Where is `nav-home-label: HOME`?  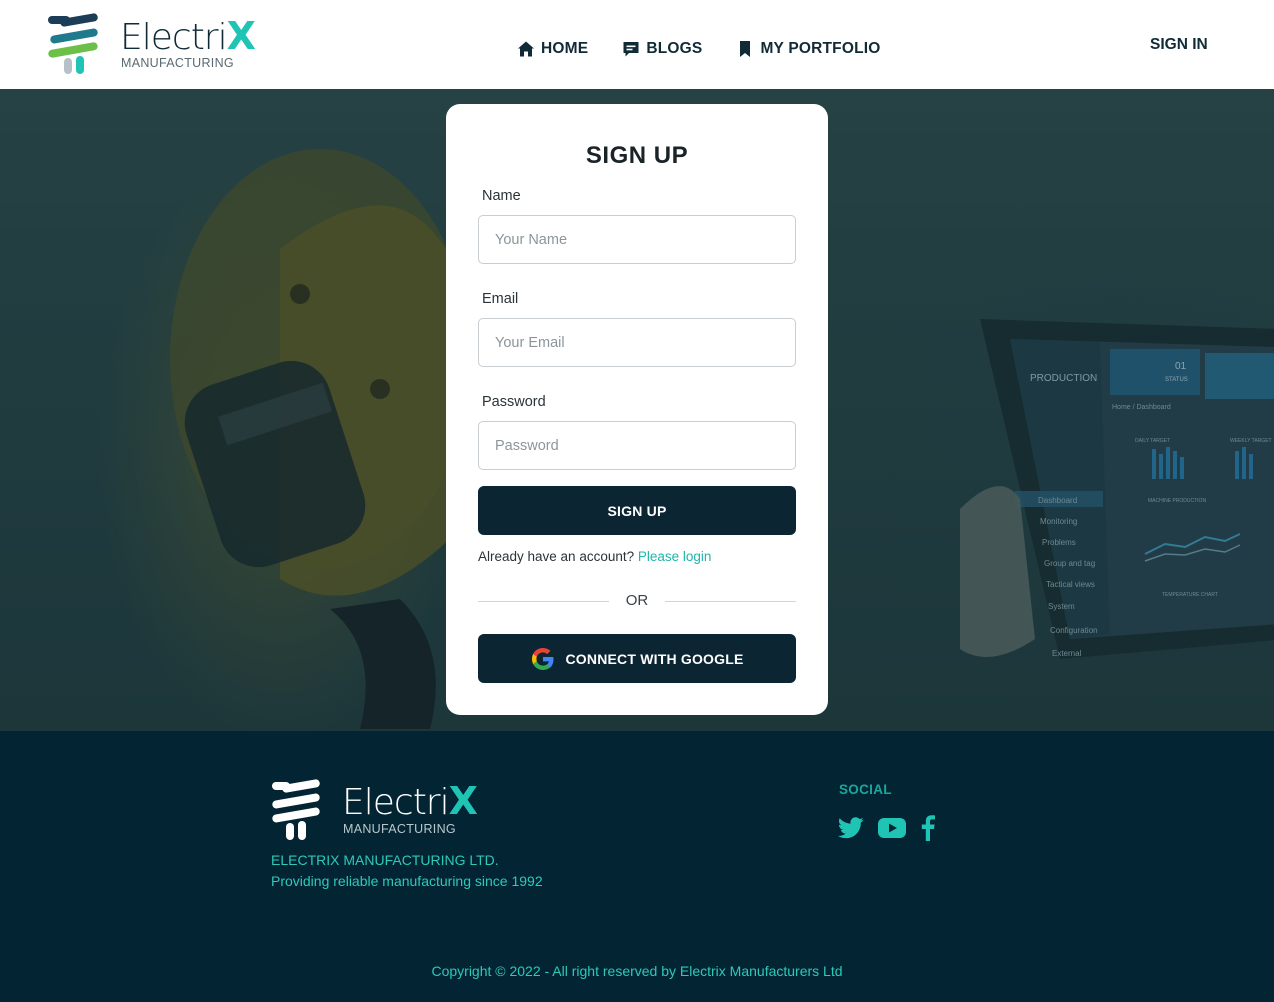 nav-home-label: HOME is located at coordinates (565, 48).